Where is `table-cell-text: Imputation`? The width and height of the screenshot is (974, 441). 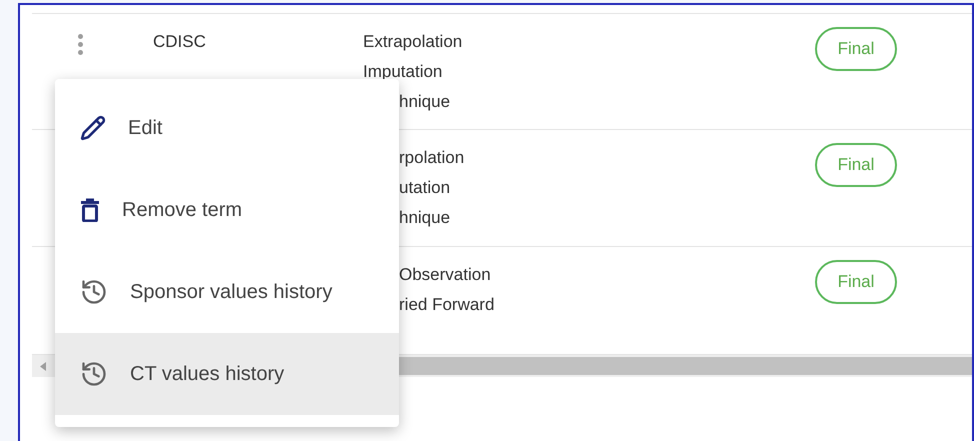 table-cell-text: Imputation is located at coordinates (402, 72).